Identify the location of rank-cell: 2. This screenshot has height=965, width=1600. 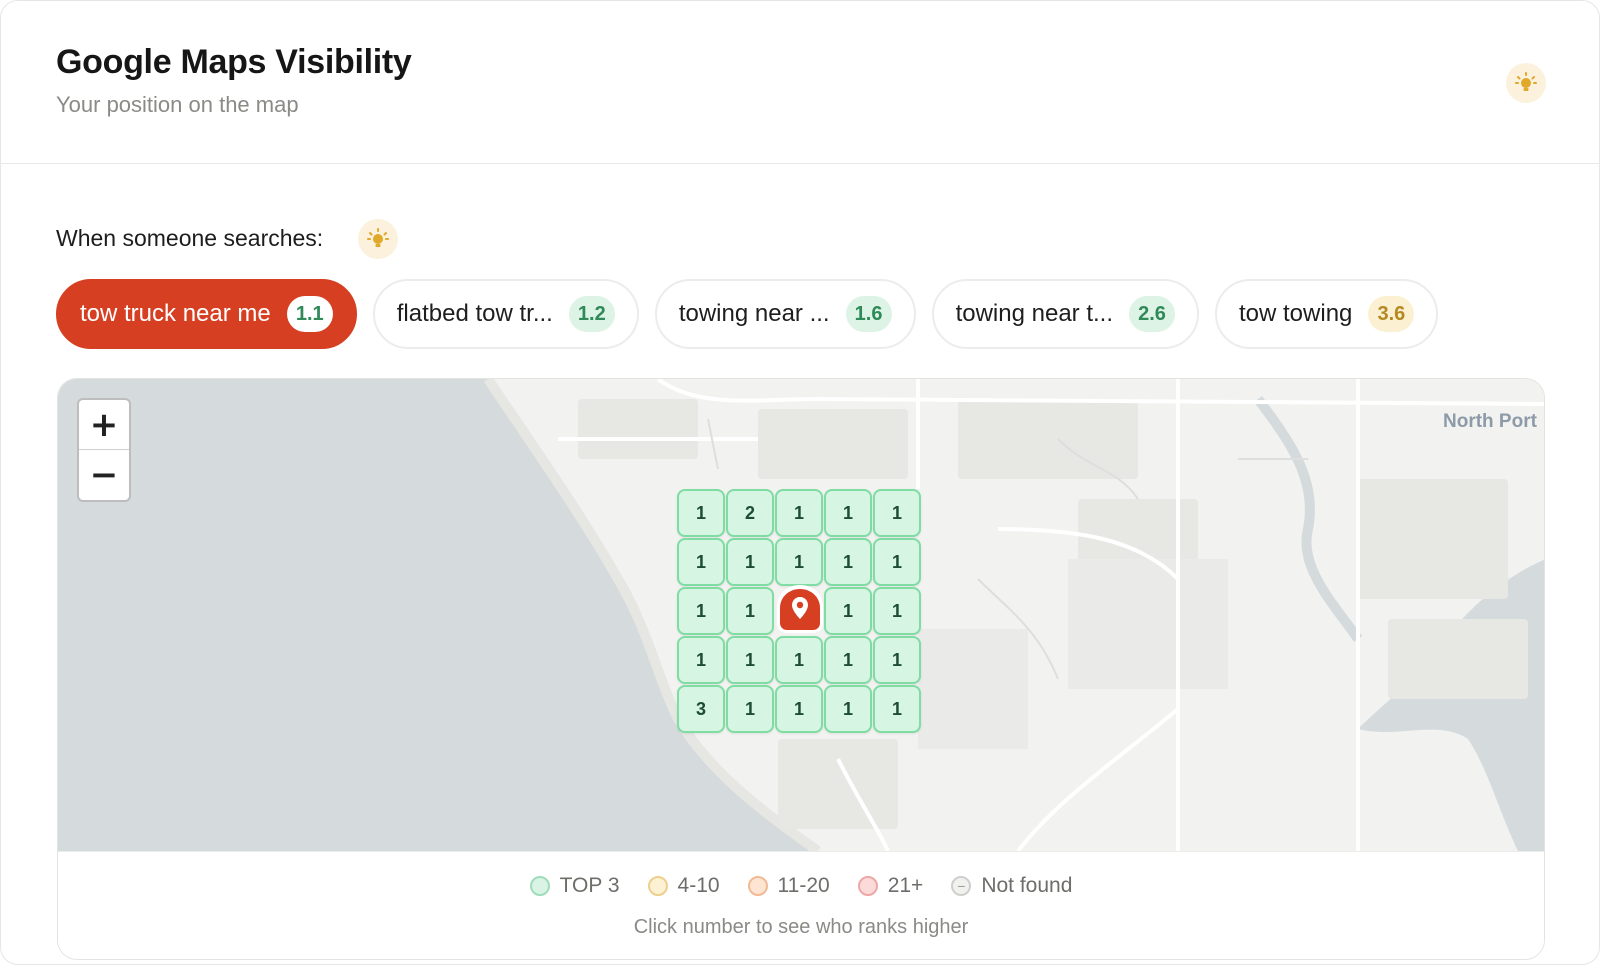
(750, 513).